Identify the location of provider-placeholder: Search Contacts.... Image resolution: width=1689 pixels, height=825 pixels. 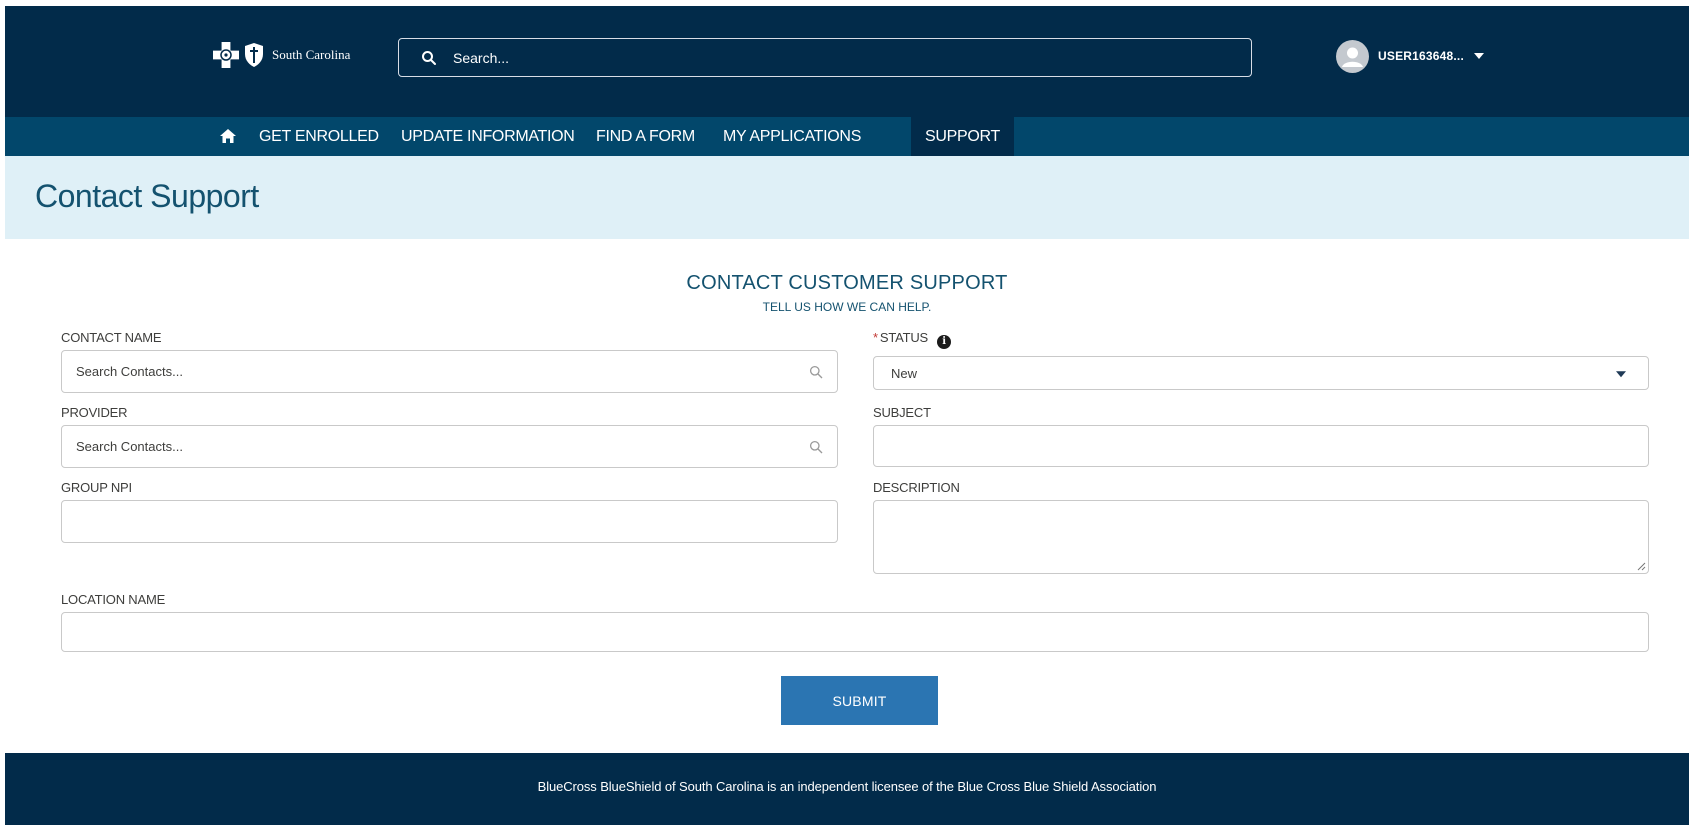
(129, 446).